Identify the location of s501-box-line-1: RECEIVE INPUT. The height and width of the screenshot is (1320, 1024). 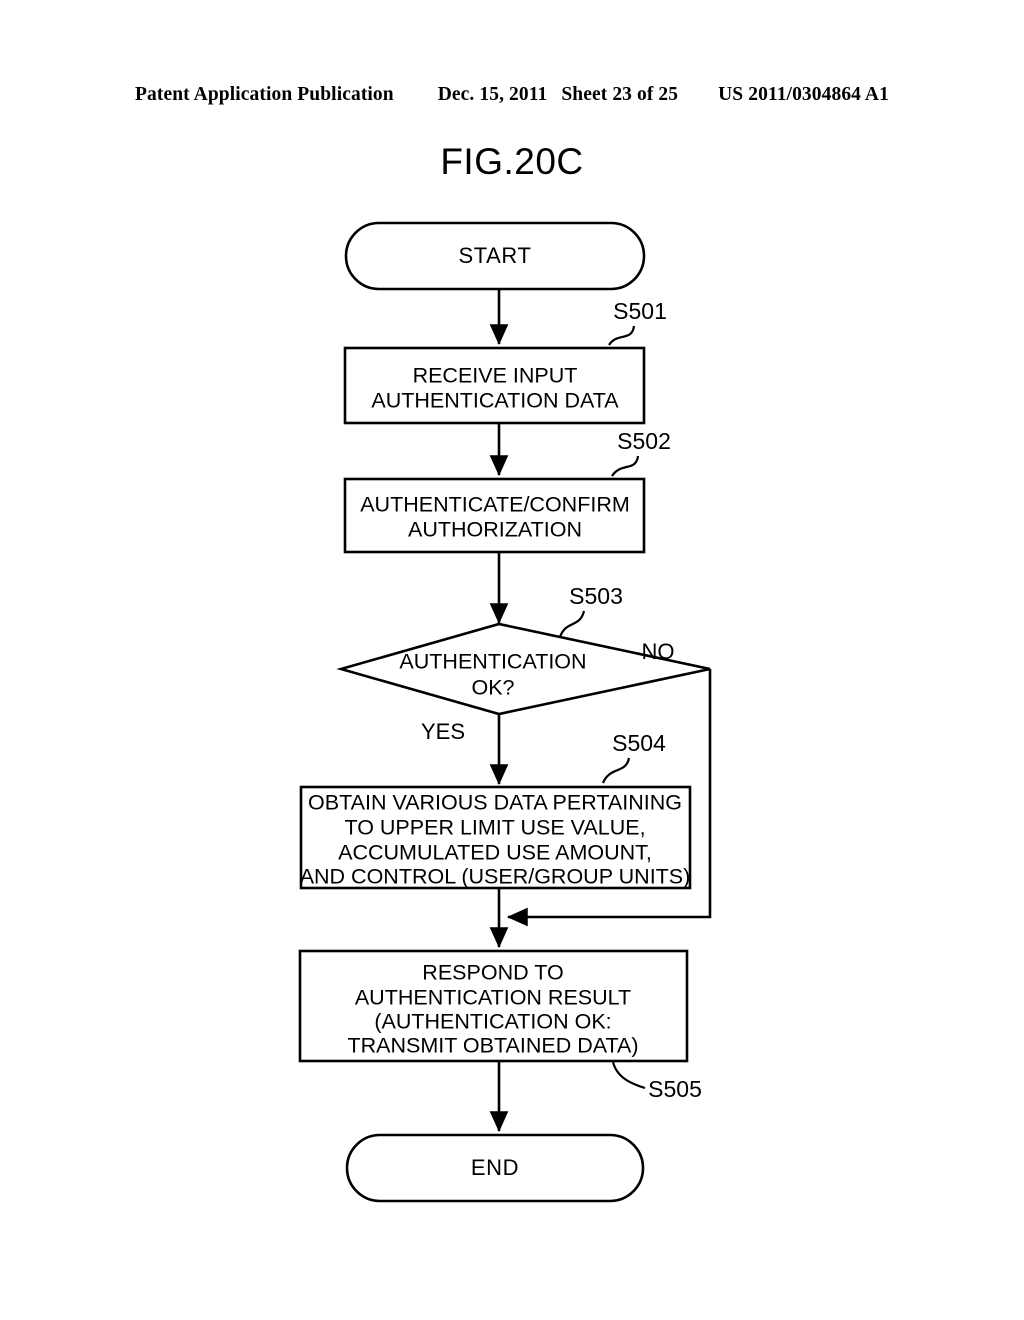
(495, 376).